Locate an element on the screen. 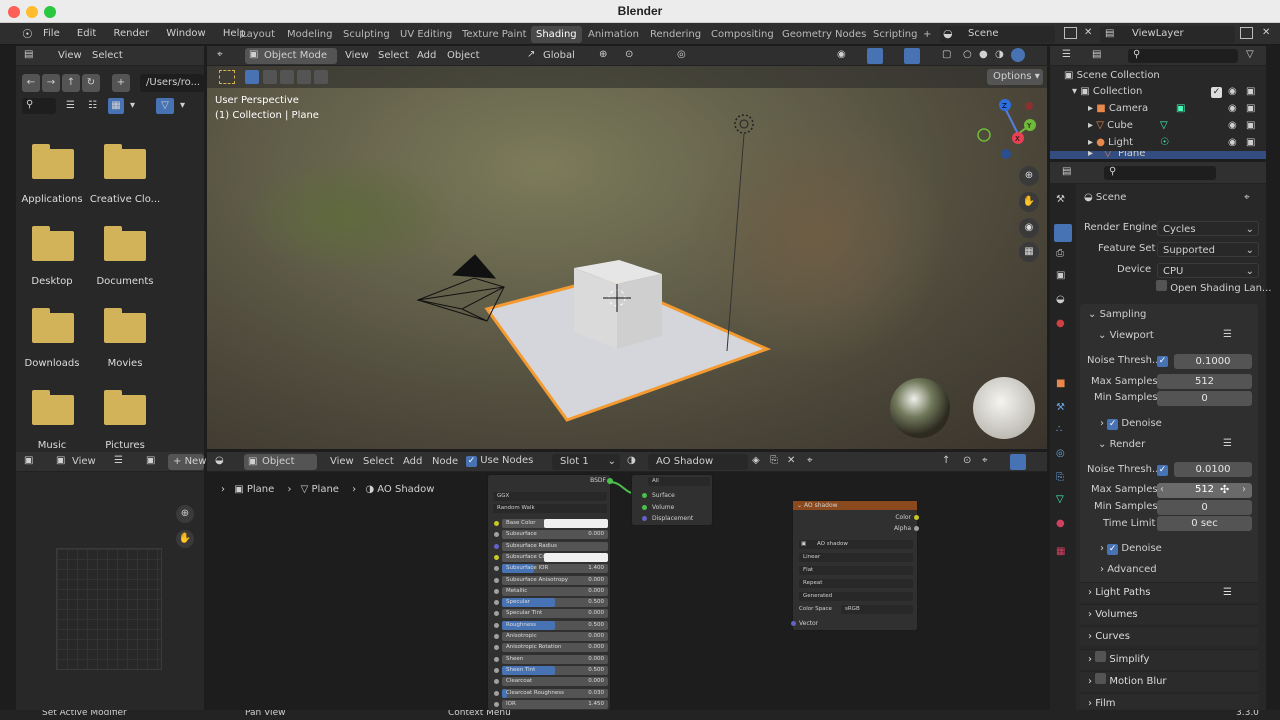 This screenshot has height=720, width=1280. color-swatch is located at coordinates (576, 523).